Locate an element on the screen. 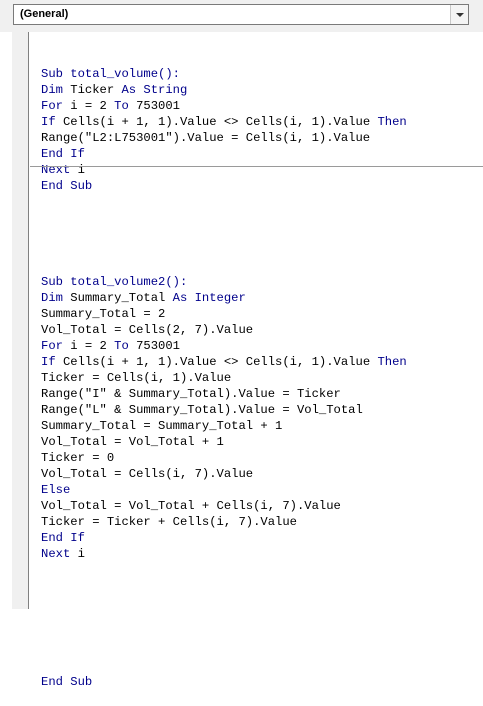 This screenshot has width=483, height=706. procedure-toolbar: (General) is located at coordinates (241, 16).